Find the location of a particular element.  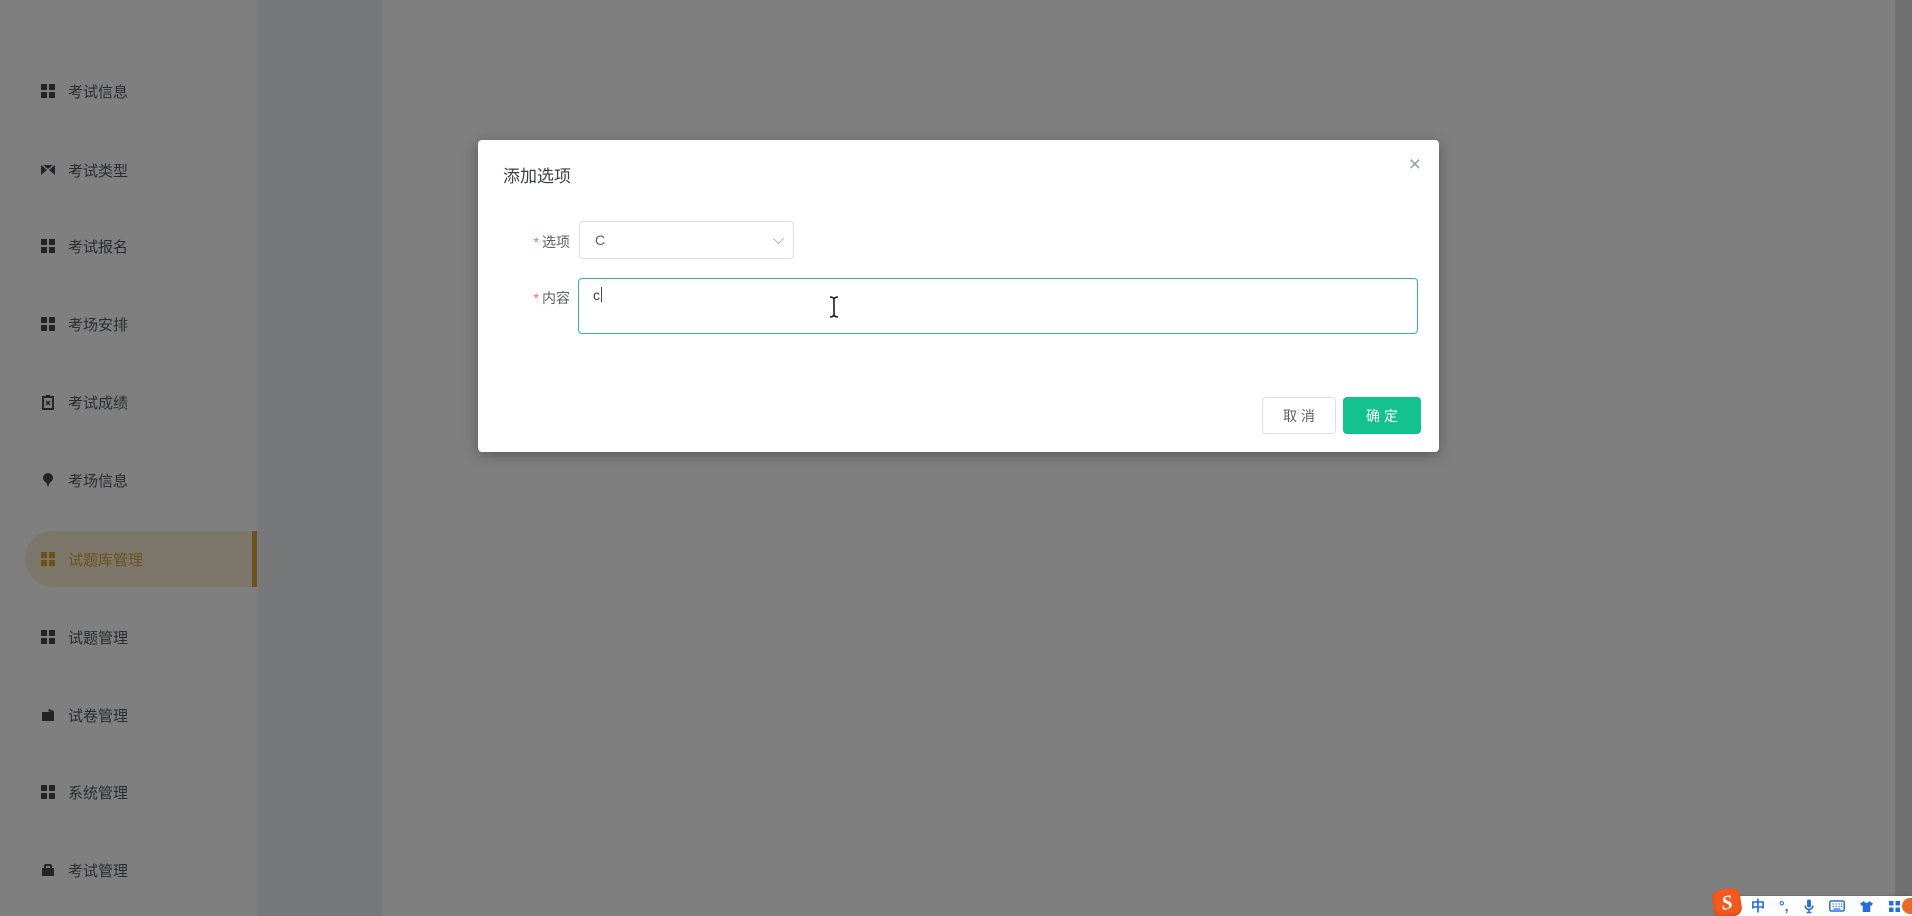

cancel-button: 取 消 is located at coordinates (1299, 415).